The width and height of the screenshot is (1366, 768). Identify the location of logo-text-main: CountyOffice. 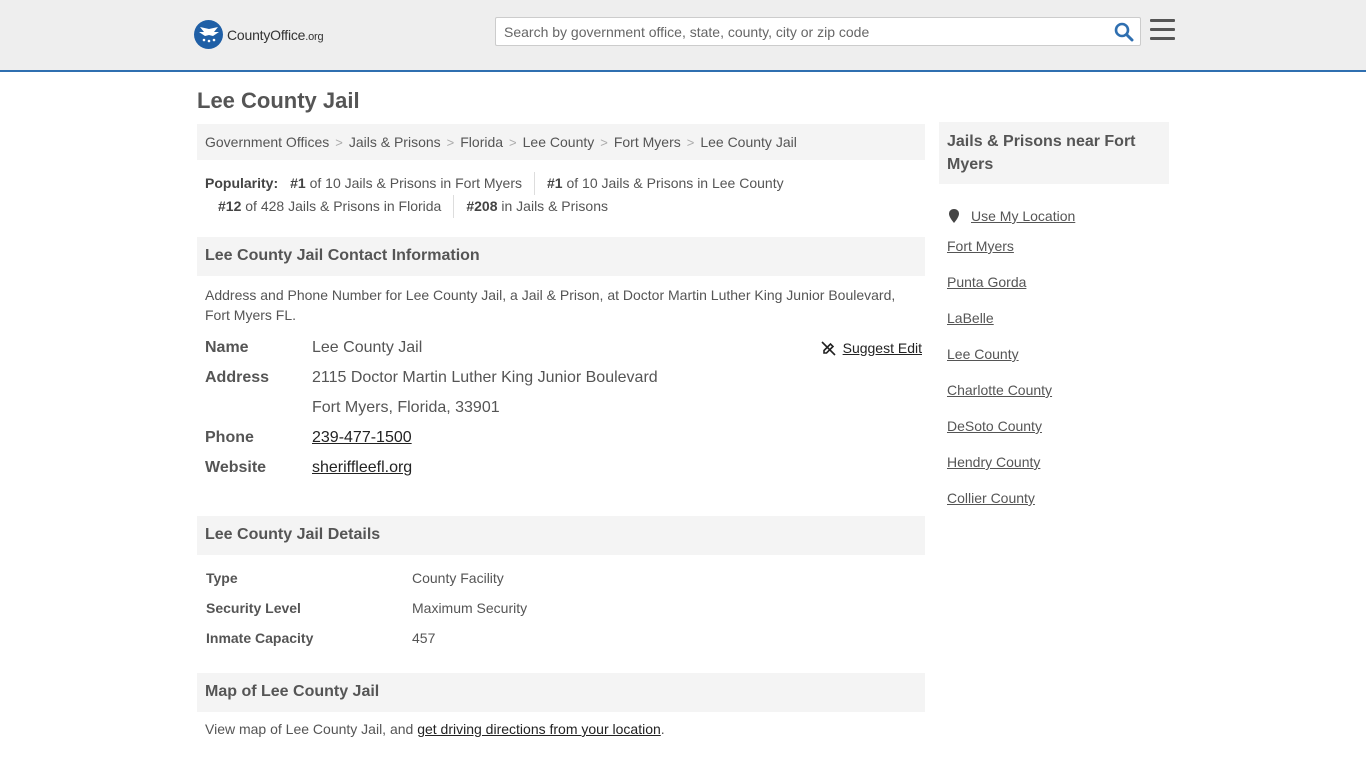
(266, 34).